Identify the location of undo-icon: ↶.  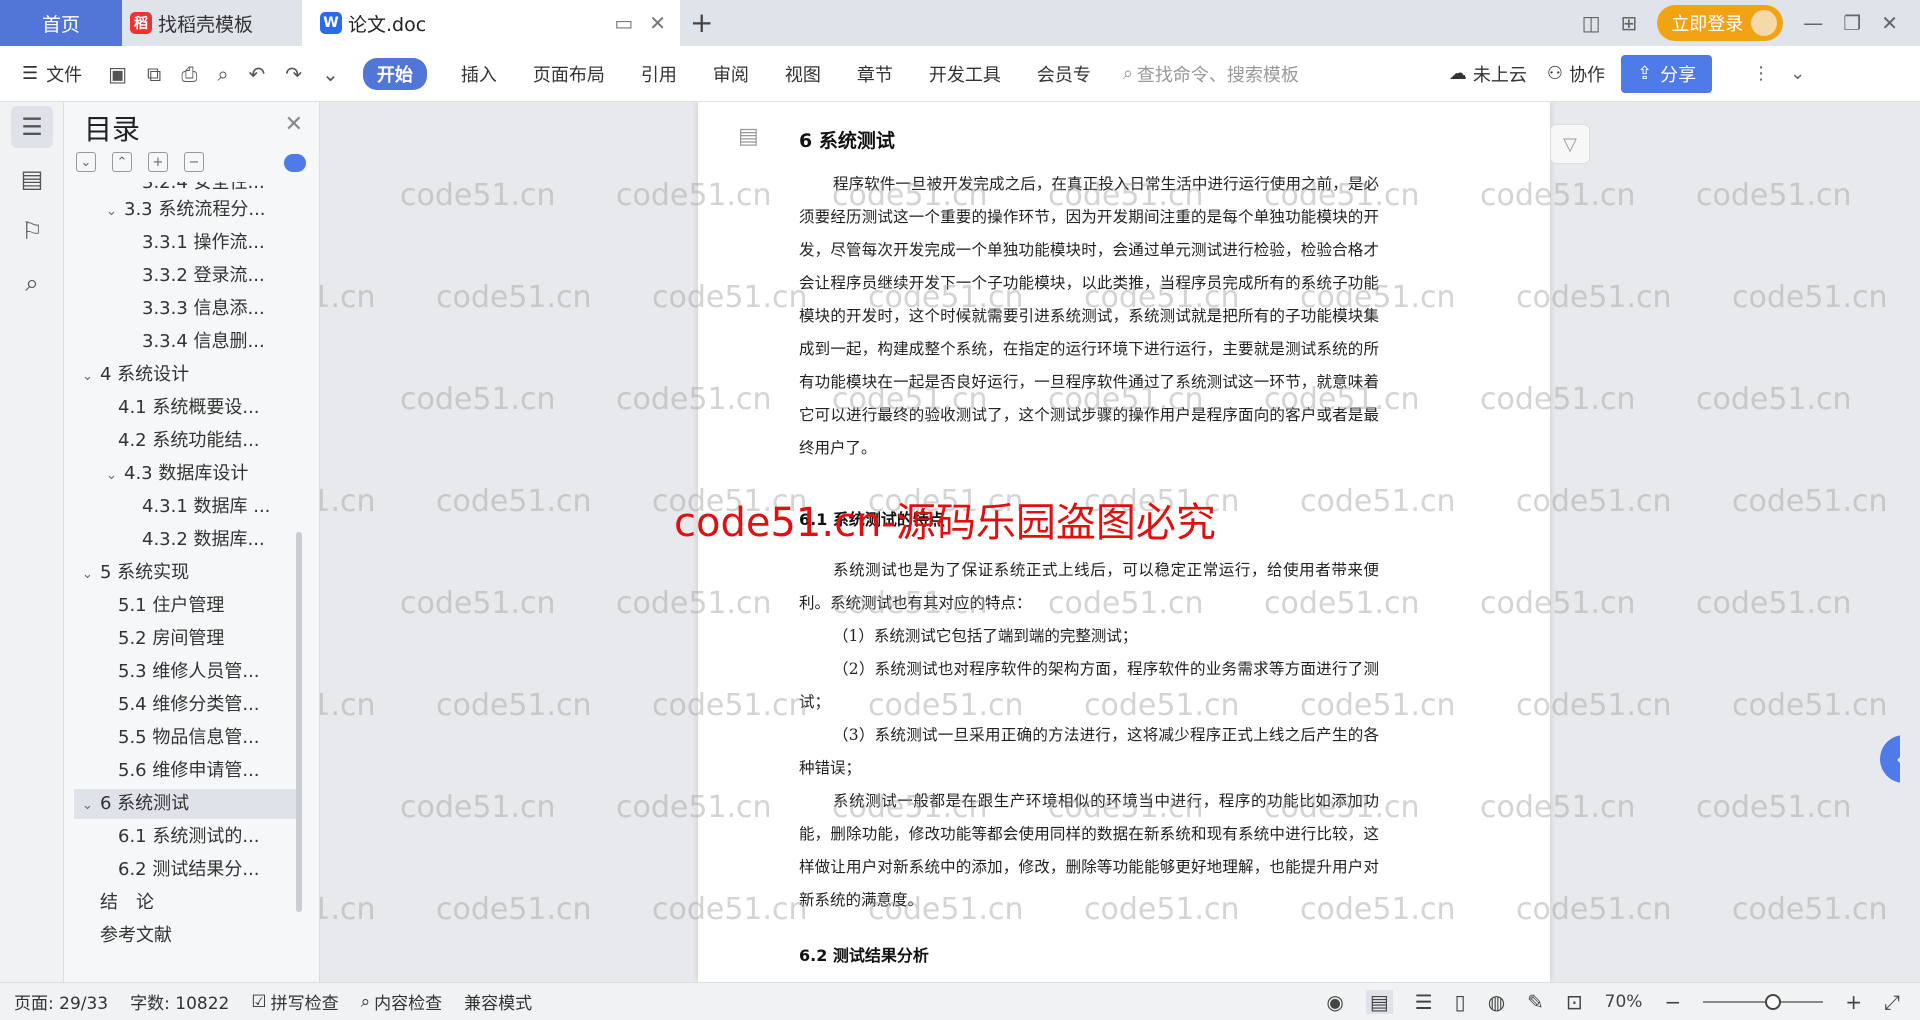
(257, 74).